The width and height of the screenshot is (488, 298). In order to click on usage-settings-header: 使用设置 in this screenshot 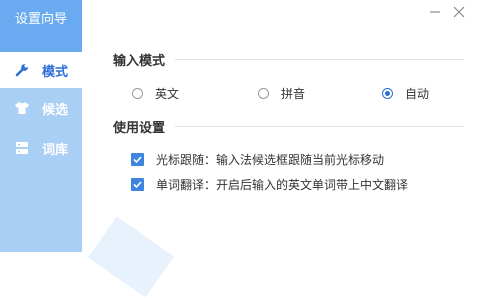, I will do `click(288, 126)`.